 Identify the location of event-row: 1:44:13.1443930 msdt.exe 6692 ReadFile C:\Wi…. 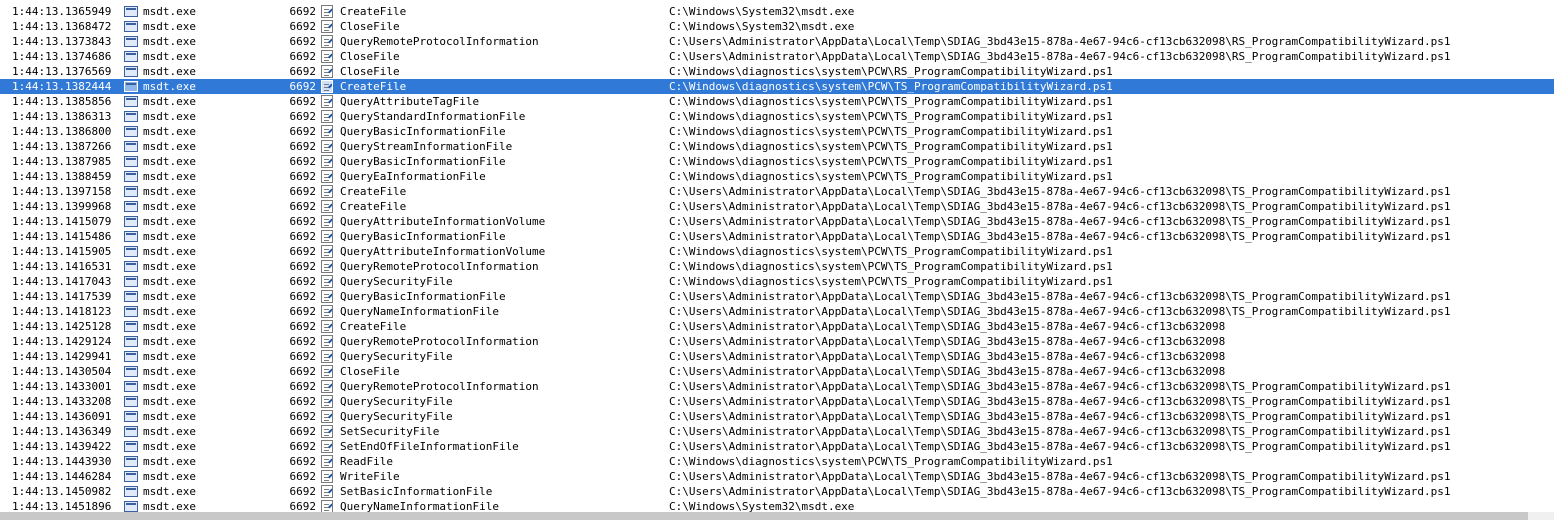
(777, 461).